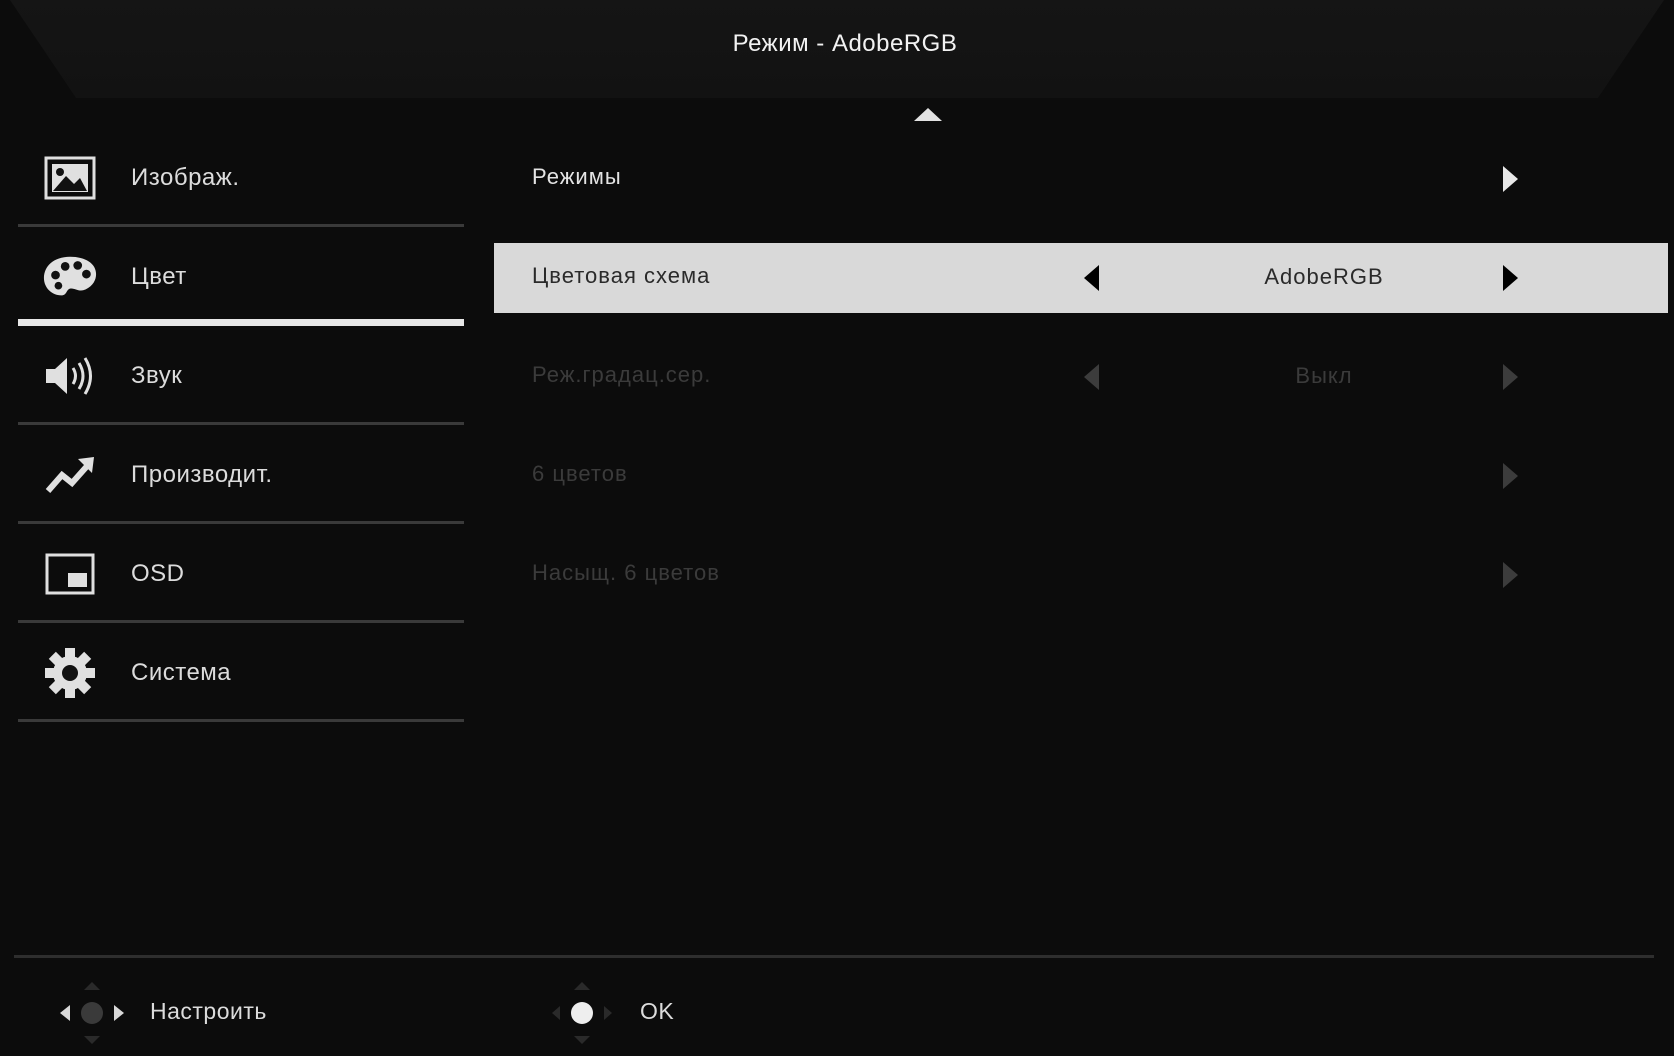 Image resolution: width=1674 pixels, height=1056 pixels. What do you see at coordinates (622, 374) in the screenshot?
I see `setting-label: Реж.градац.сер.` at bounding box center [622, 374].